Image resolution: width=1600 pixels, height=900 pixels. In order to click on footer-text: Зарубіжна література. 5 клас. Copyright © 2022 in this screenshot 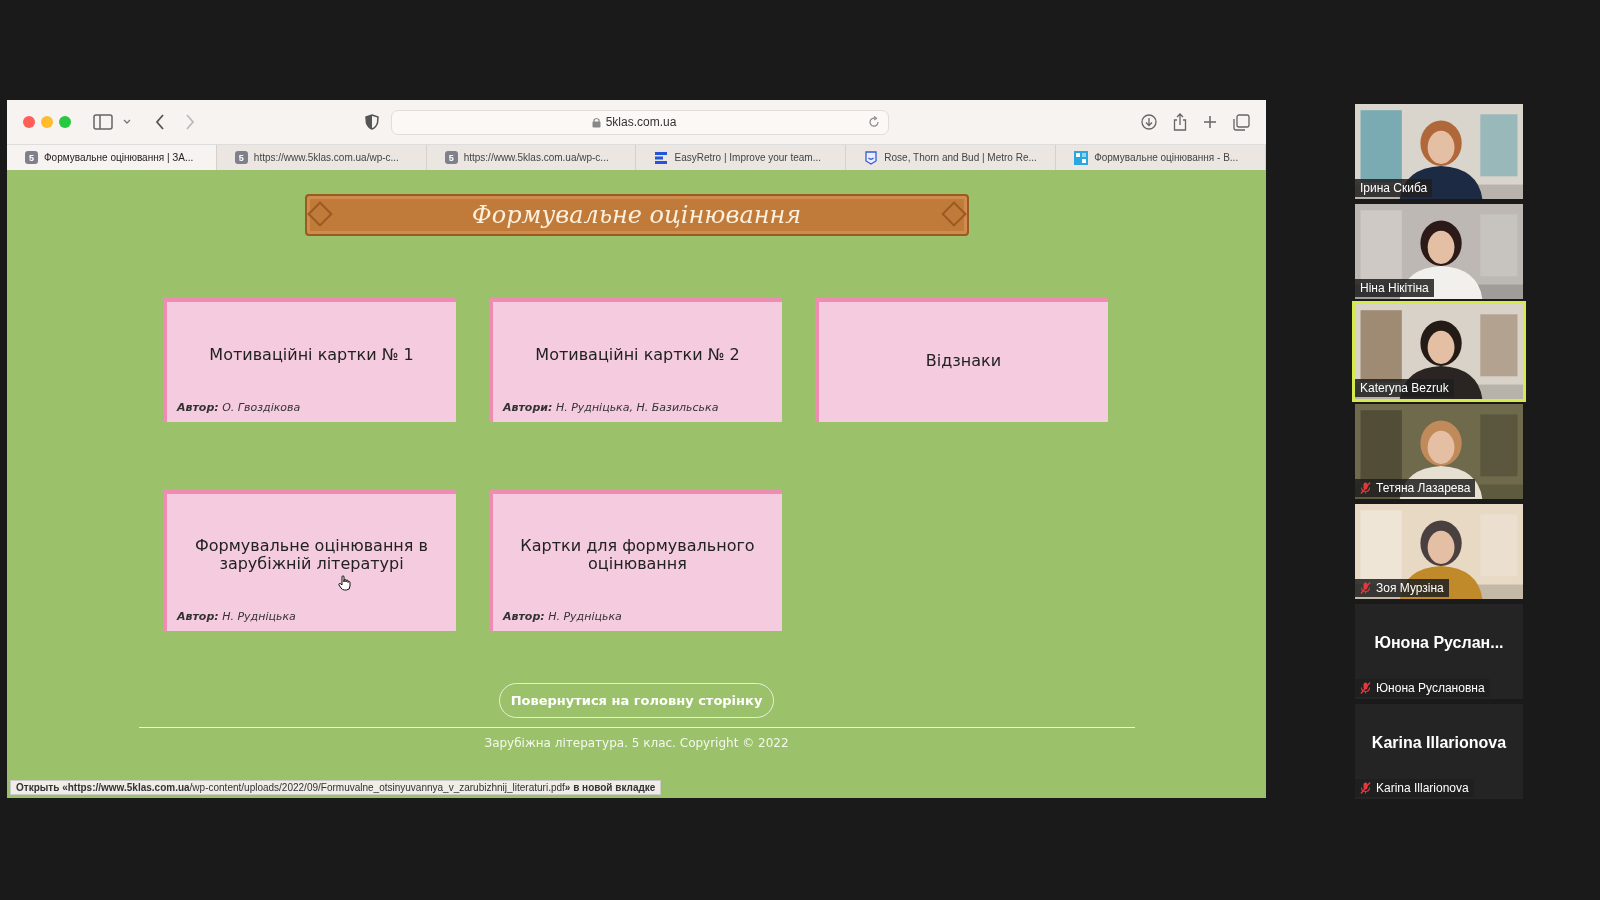, I will do `click(636, 743)`.